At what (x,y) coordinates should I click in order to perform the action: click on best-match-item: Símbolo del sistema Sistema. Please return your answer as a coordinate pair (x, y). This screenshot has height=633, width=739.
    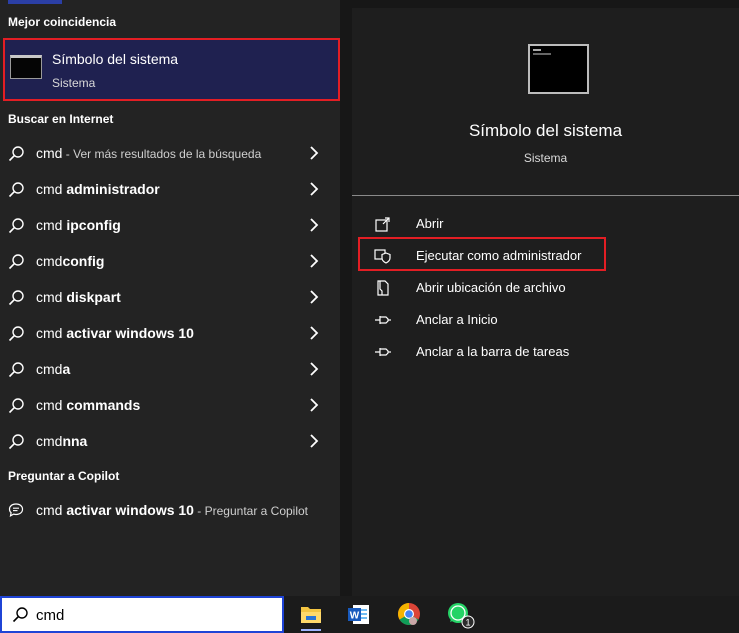
    Looking at the image, I should click on (171, 69).